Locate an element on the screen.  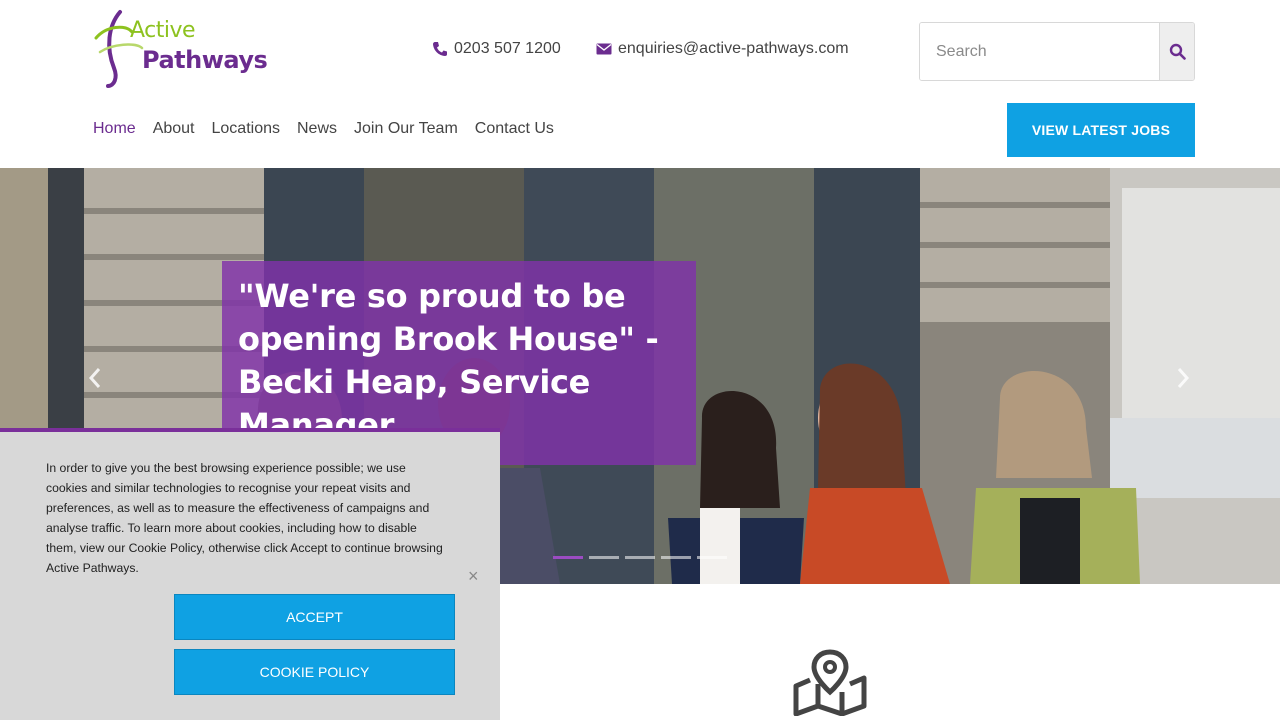
nav-item-contact-us: Contact Us is located at coordinates (514, 129).